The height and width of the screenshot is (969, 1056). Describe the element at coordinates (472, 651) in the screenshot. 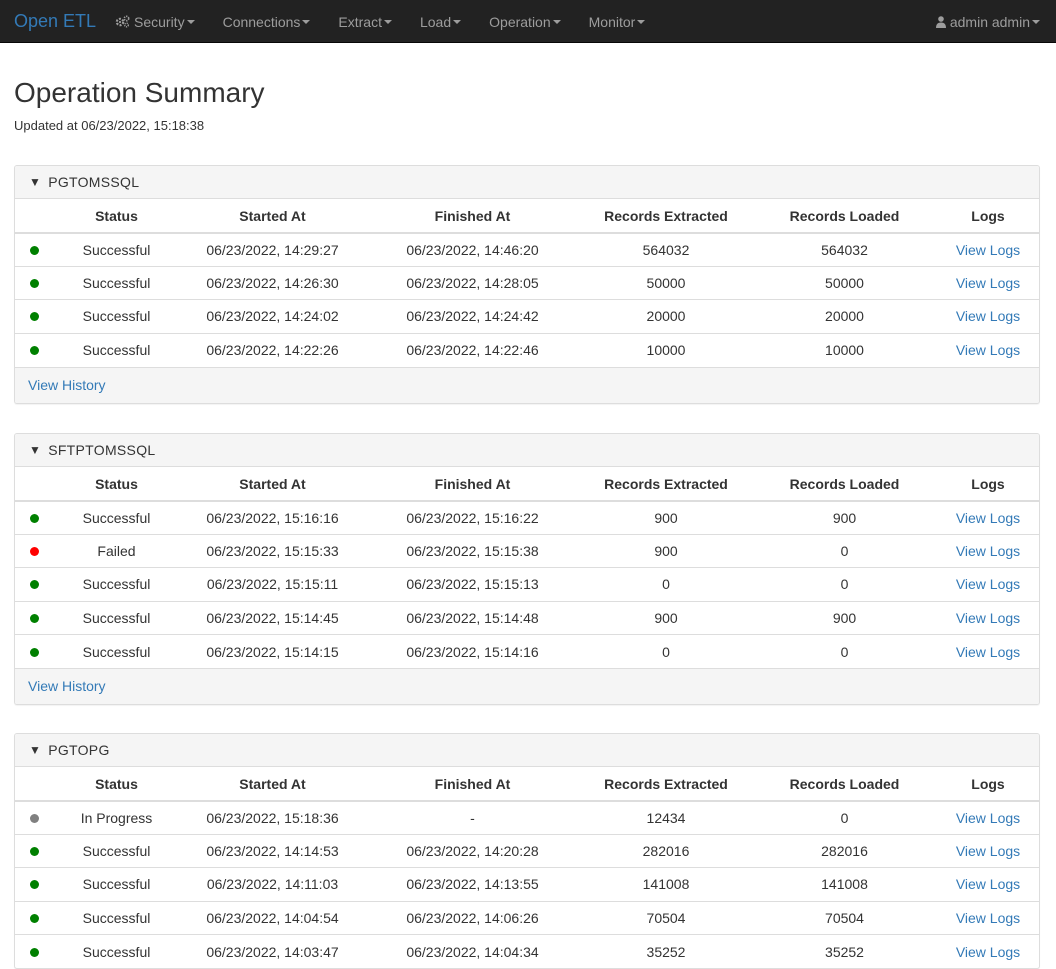

I see `finished-at-cell: 06/23/2022, 15:14:16` at that location.